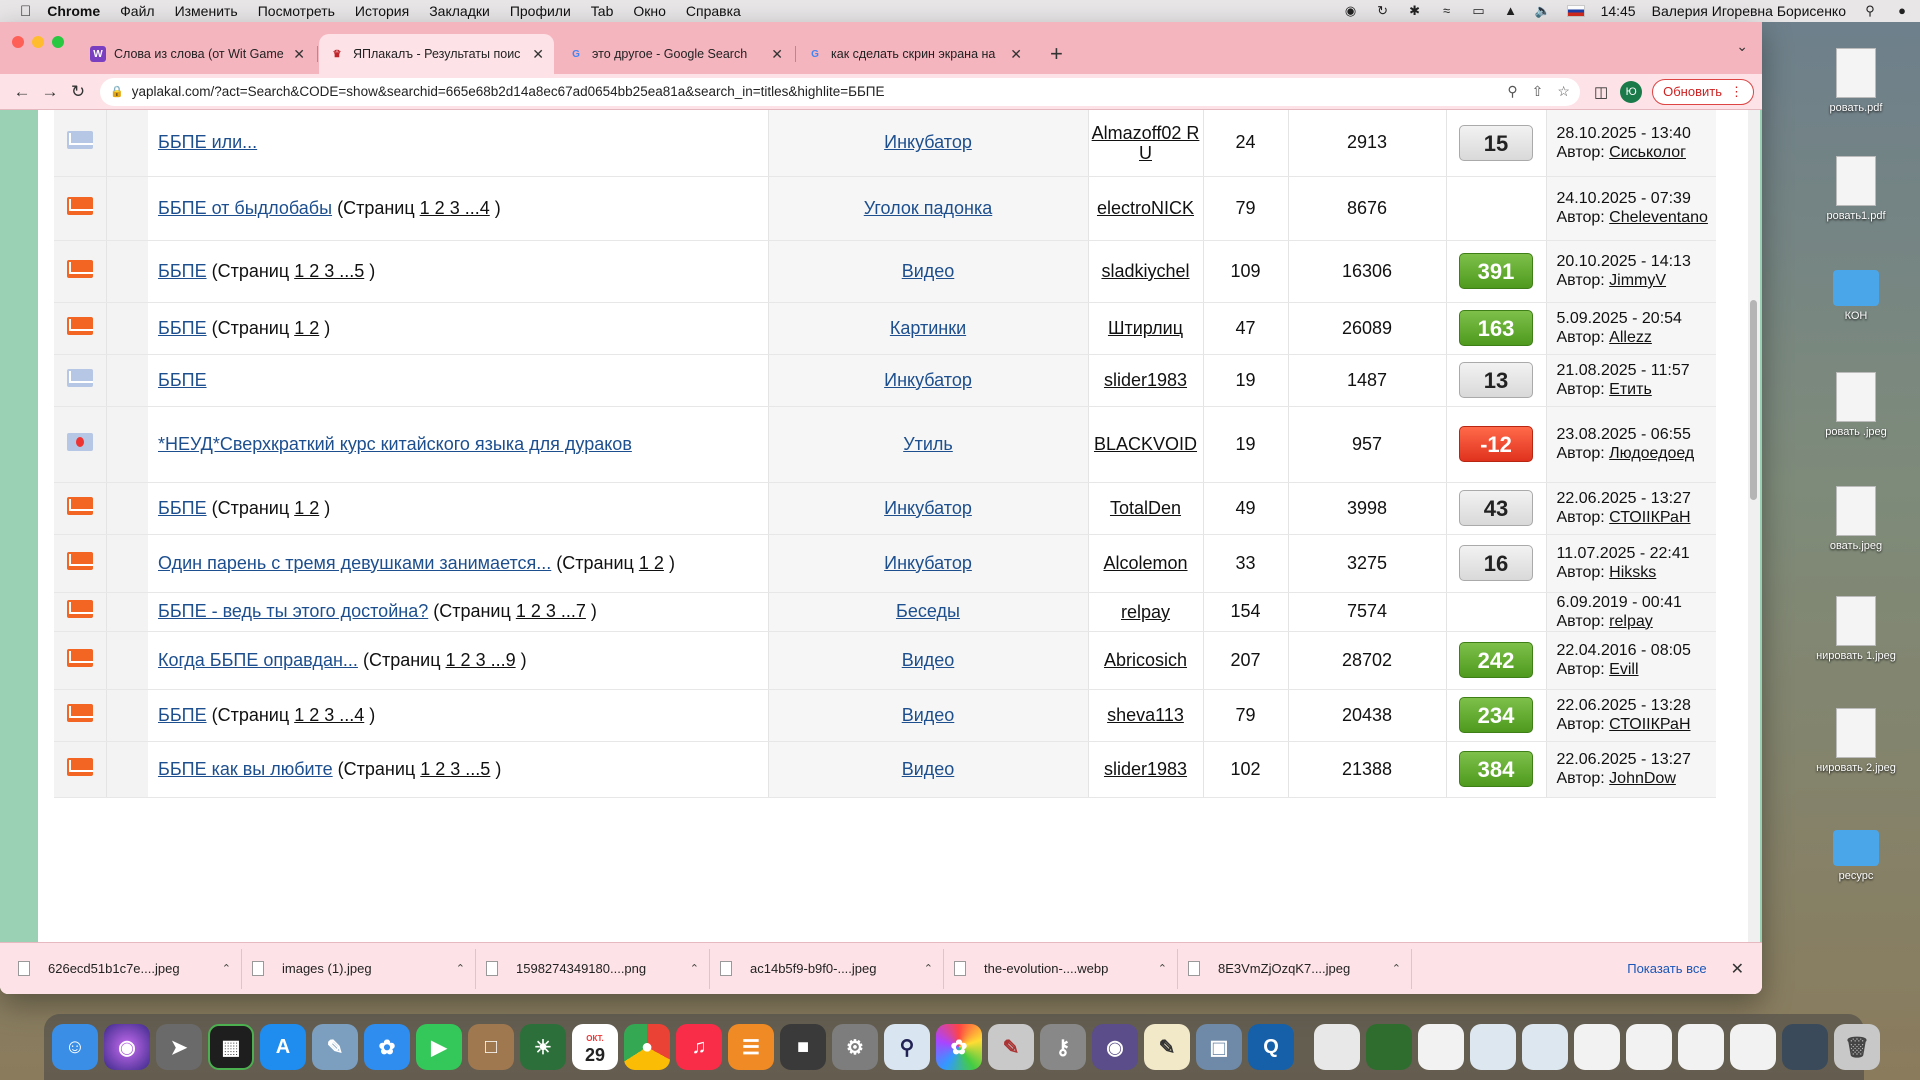  Describe the element at coordinates (296, 11) in the screenshot. I see `menu-view: Посмотреть` at that location.